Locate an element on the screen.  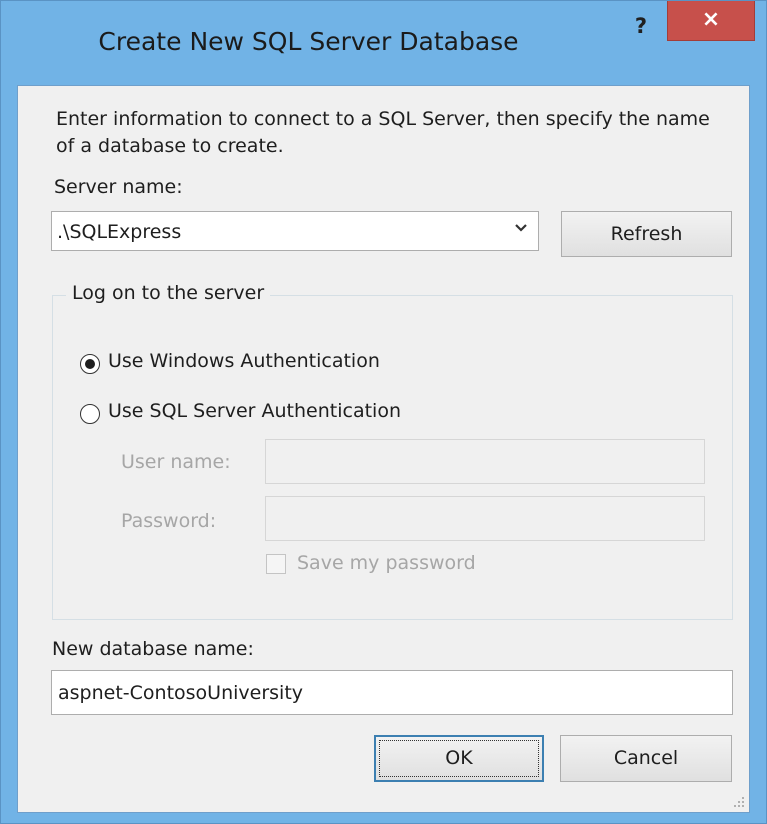
close-icon: × is located at coordinates (711, 19).